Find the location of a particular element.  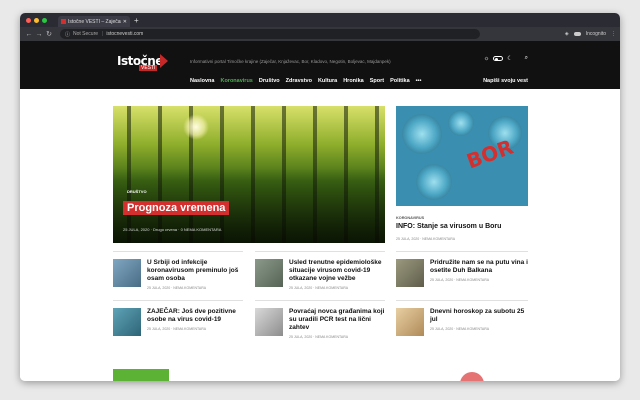

back-icon: ← is located at coordinates (29, 34).